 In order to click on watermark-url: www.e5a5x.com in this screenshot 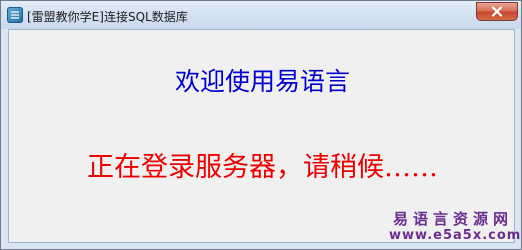, I will do `click(455, 235)`.